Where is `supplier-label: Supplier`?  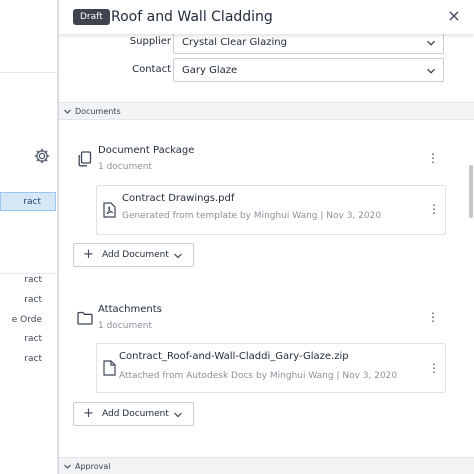 supplier-label: Supplier is located at coordinates (150, 41).